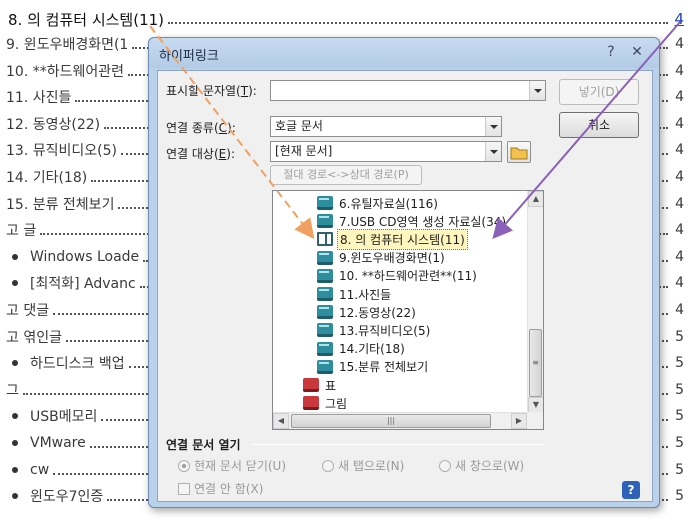  Describe the element at coordinates (67, 45) in the screenshot. I see `toc-label: 9. 윈도우배경화면(1` at that location.